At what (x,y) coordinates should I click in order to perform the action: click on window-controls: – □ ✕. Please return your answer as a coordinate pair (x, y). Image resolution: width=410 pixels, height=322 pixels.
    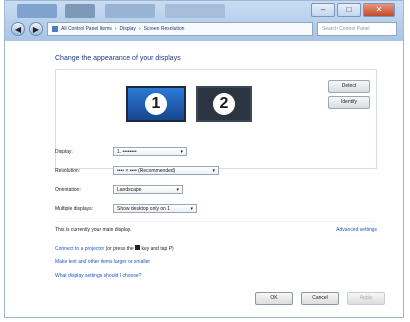
    Looking at the image, I should click on (353, 10).